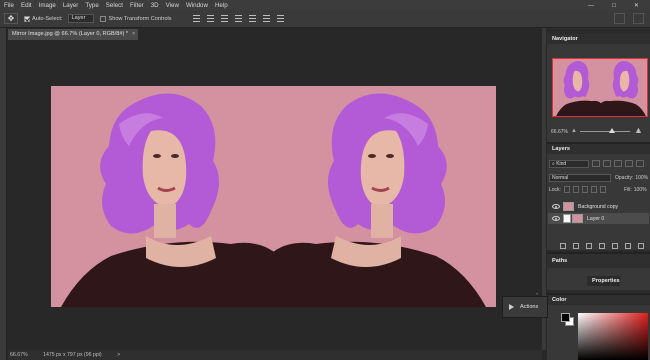  Describe the element at coordinates (81, 18) in the screenshot. I see `auto-select-target-dropdown: Layer` at that location.